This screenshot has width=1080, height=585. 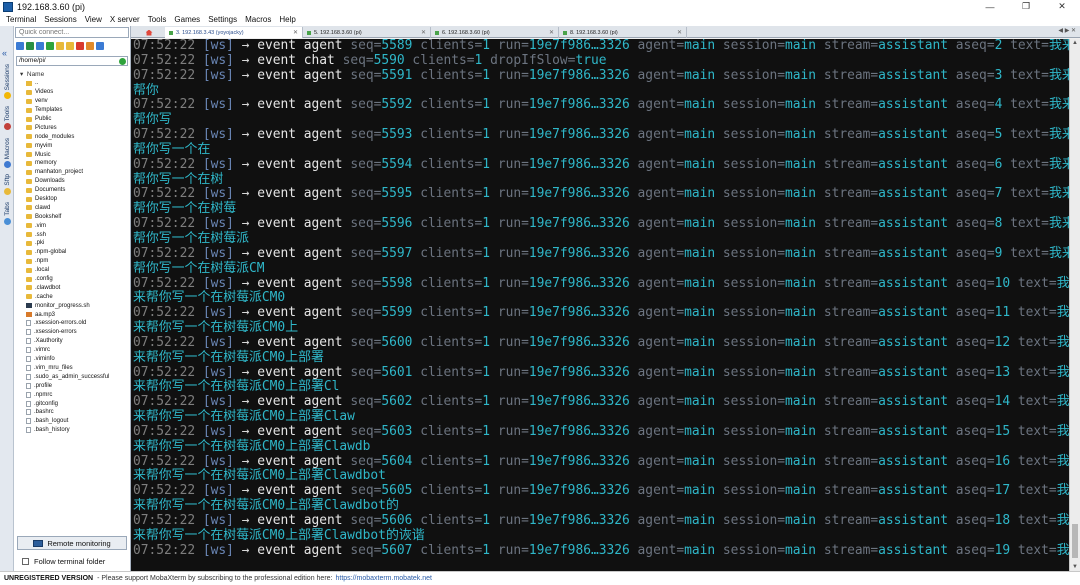 What do you see at coordinates (579, 135) in the screenshot?
I see `log-run: 19e7f986…3326` at bounding box center [579, 135].